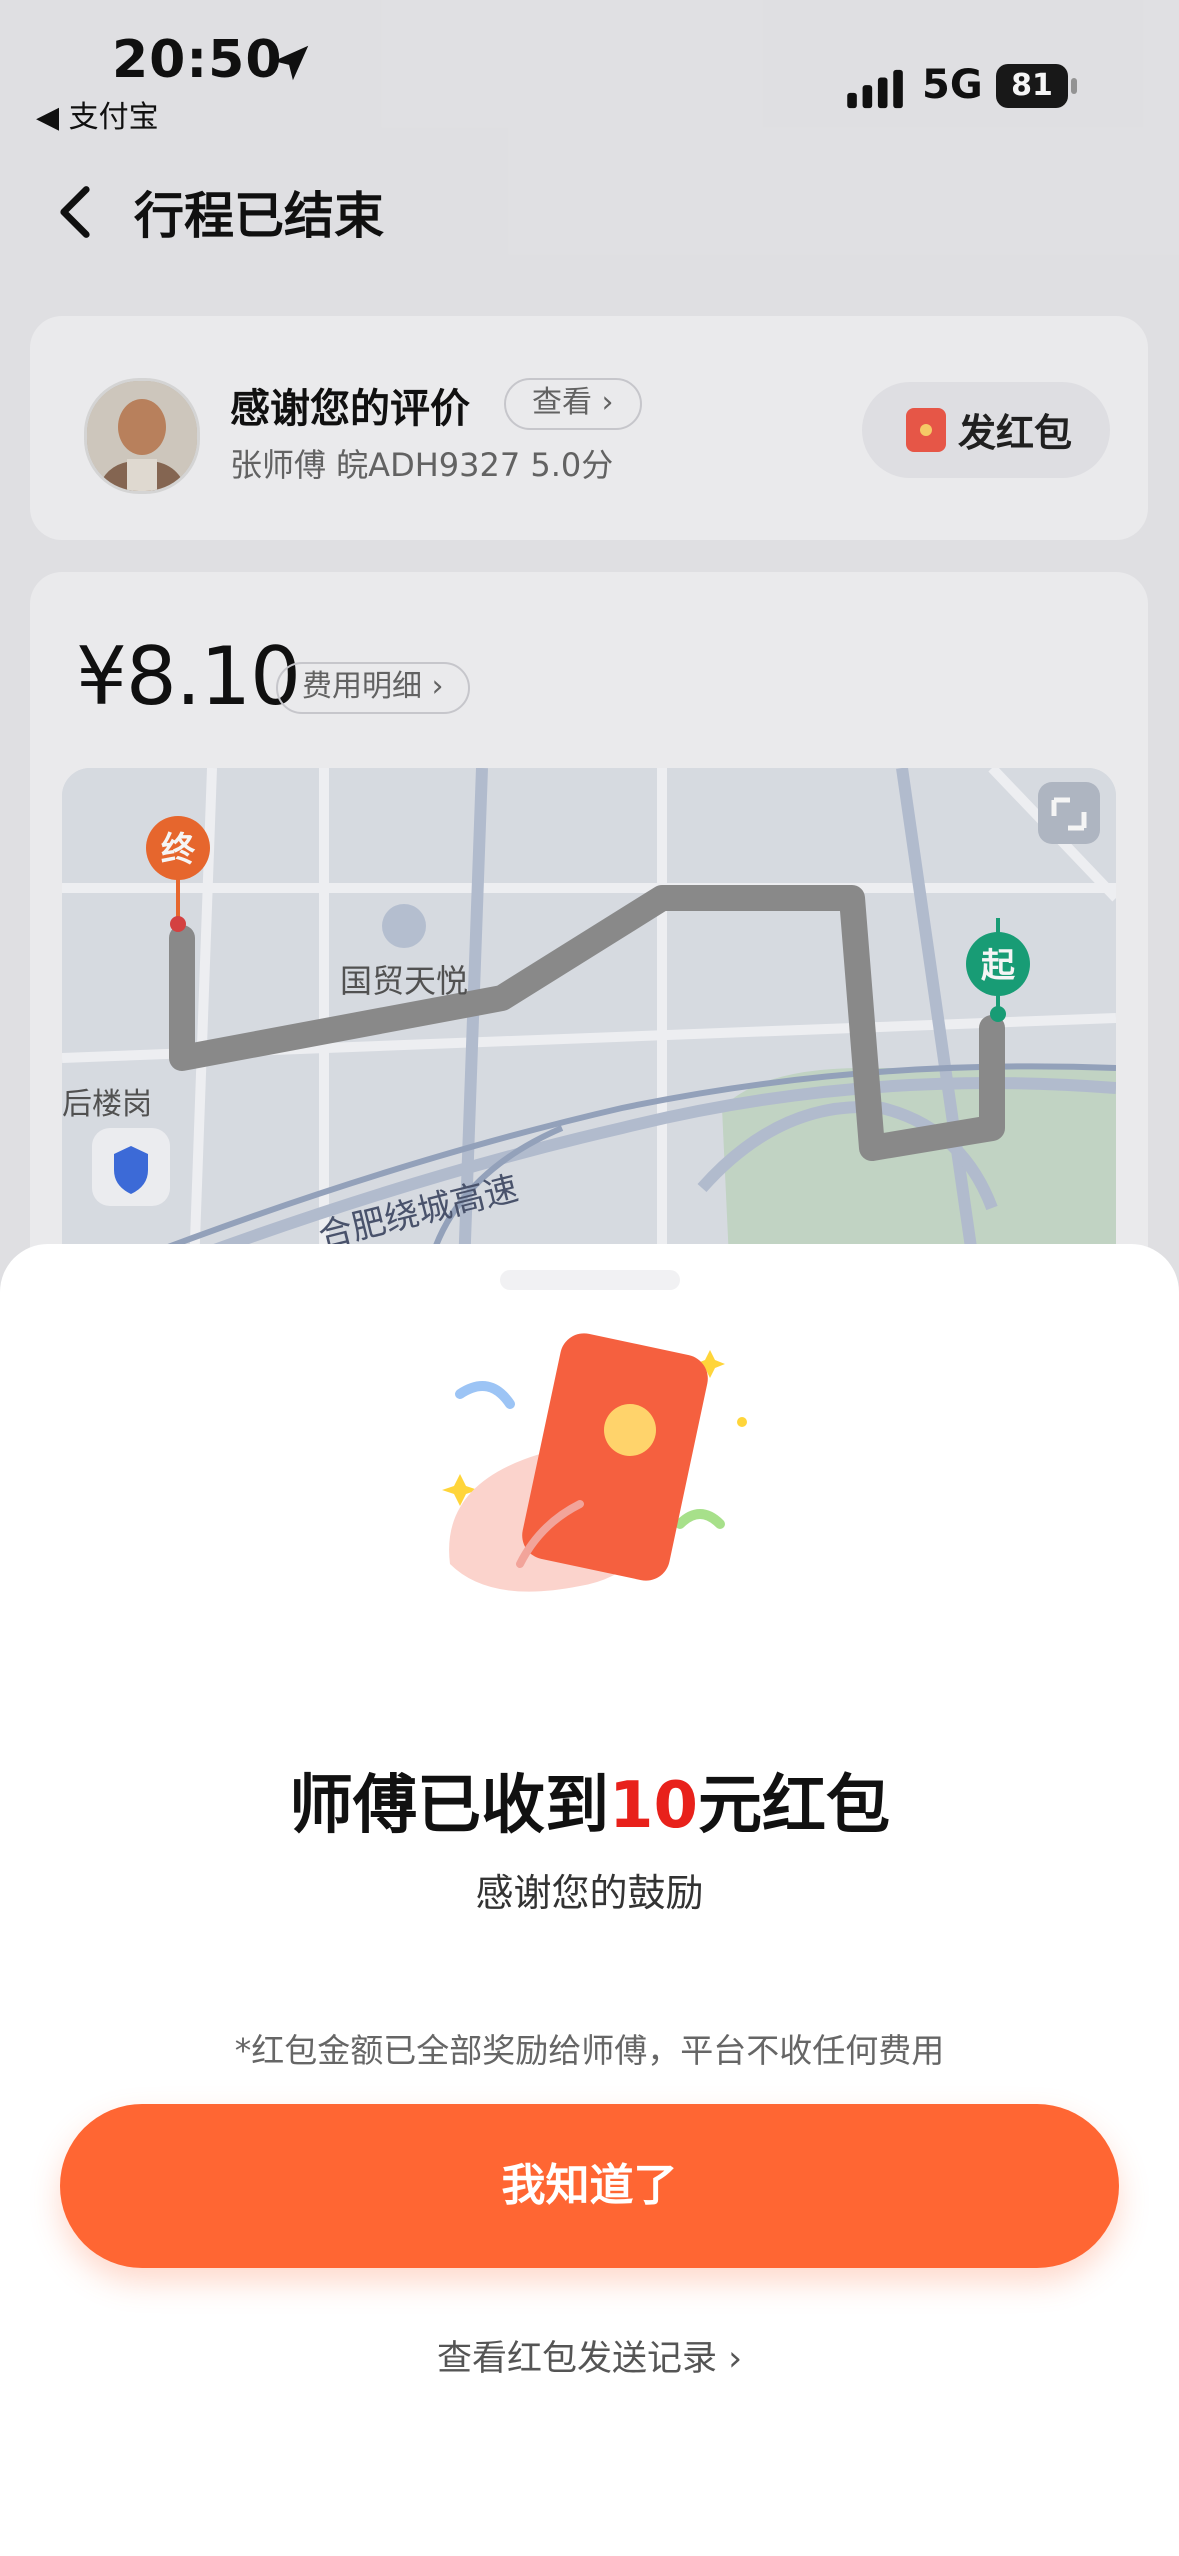 The height and width of the screenshot is (2556, 1179). I want to click on hongbao-amount: 10, so click(653, 1806).